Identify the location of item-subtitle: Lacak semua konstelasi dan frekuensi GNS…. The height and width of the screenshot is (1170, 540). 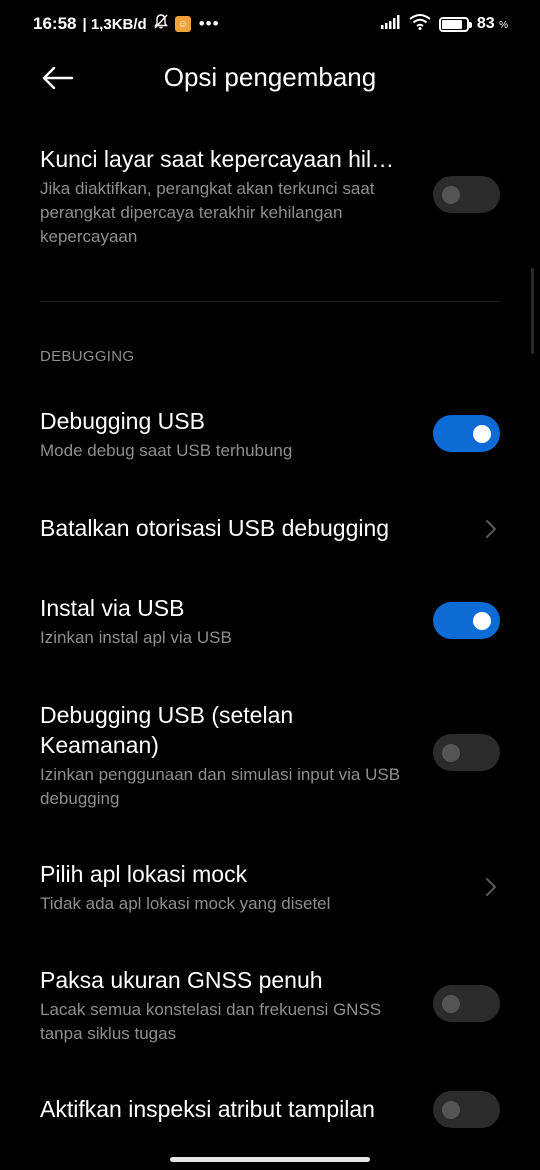
(211, 1021).